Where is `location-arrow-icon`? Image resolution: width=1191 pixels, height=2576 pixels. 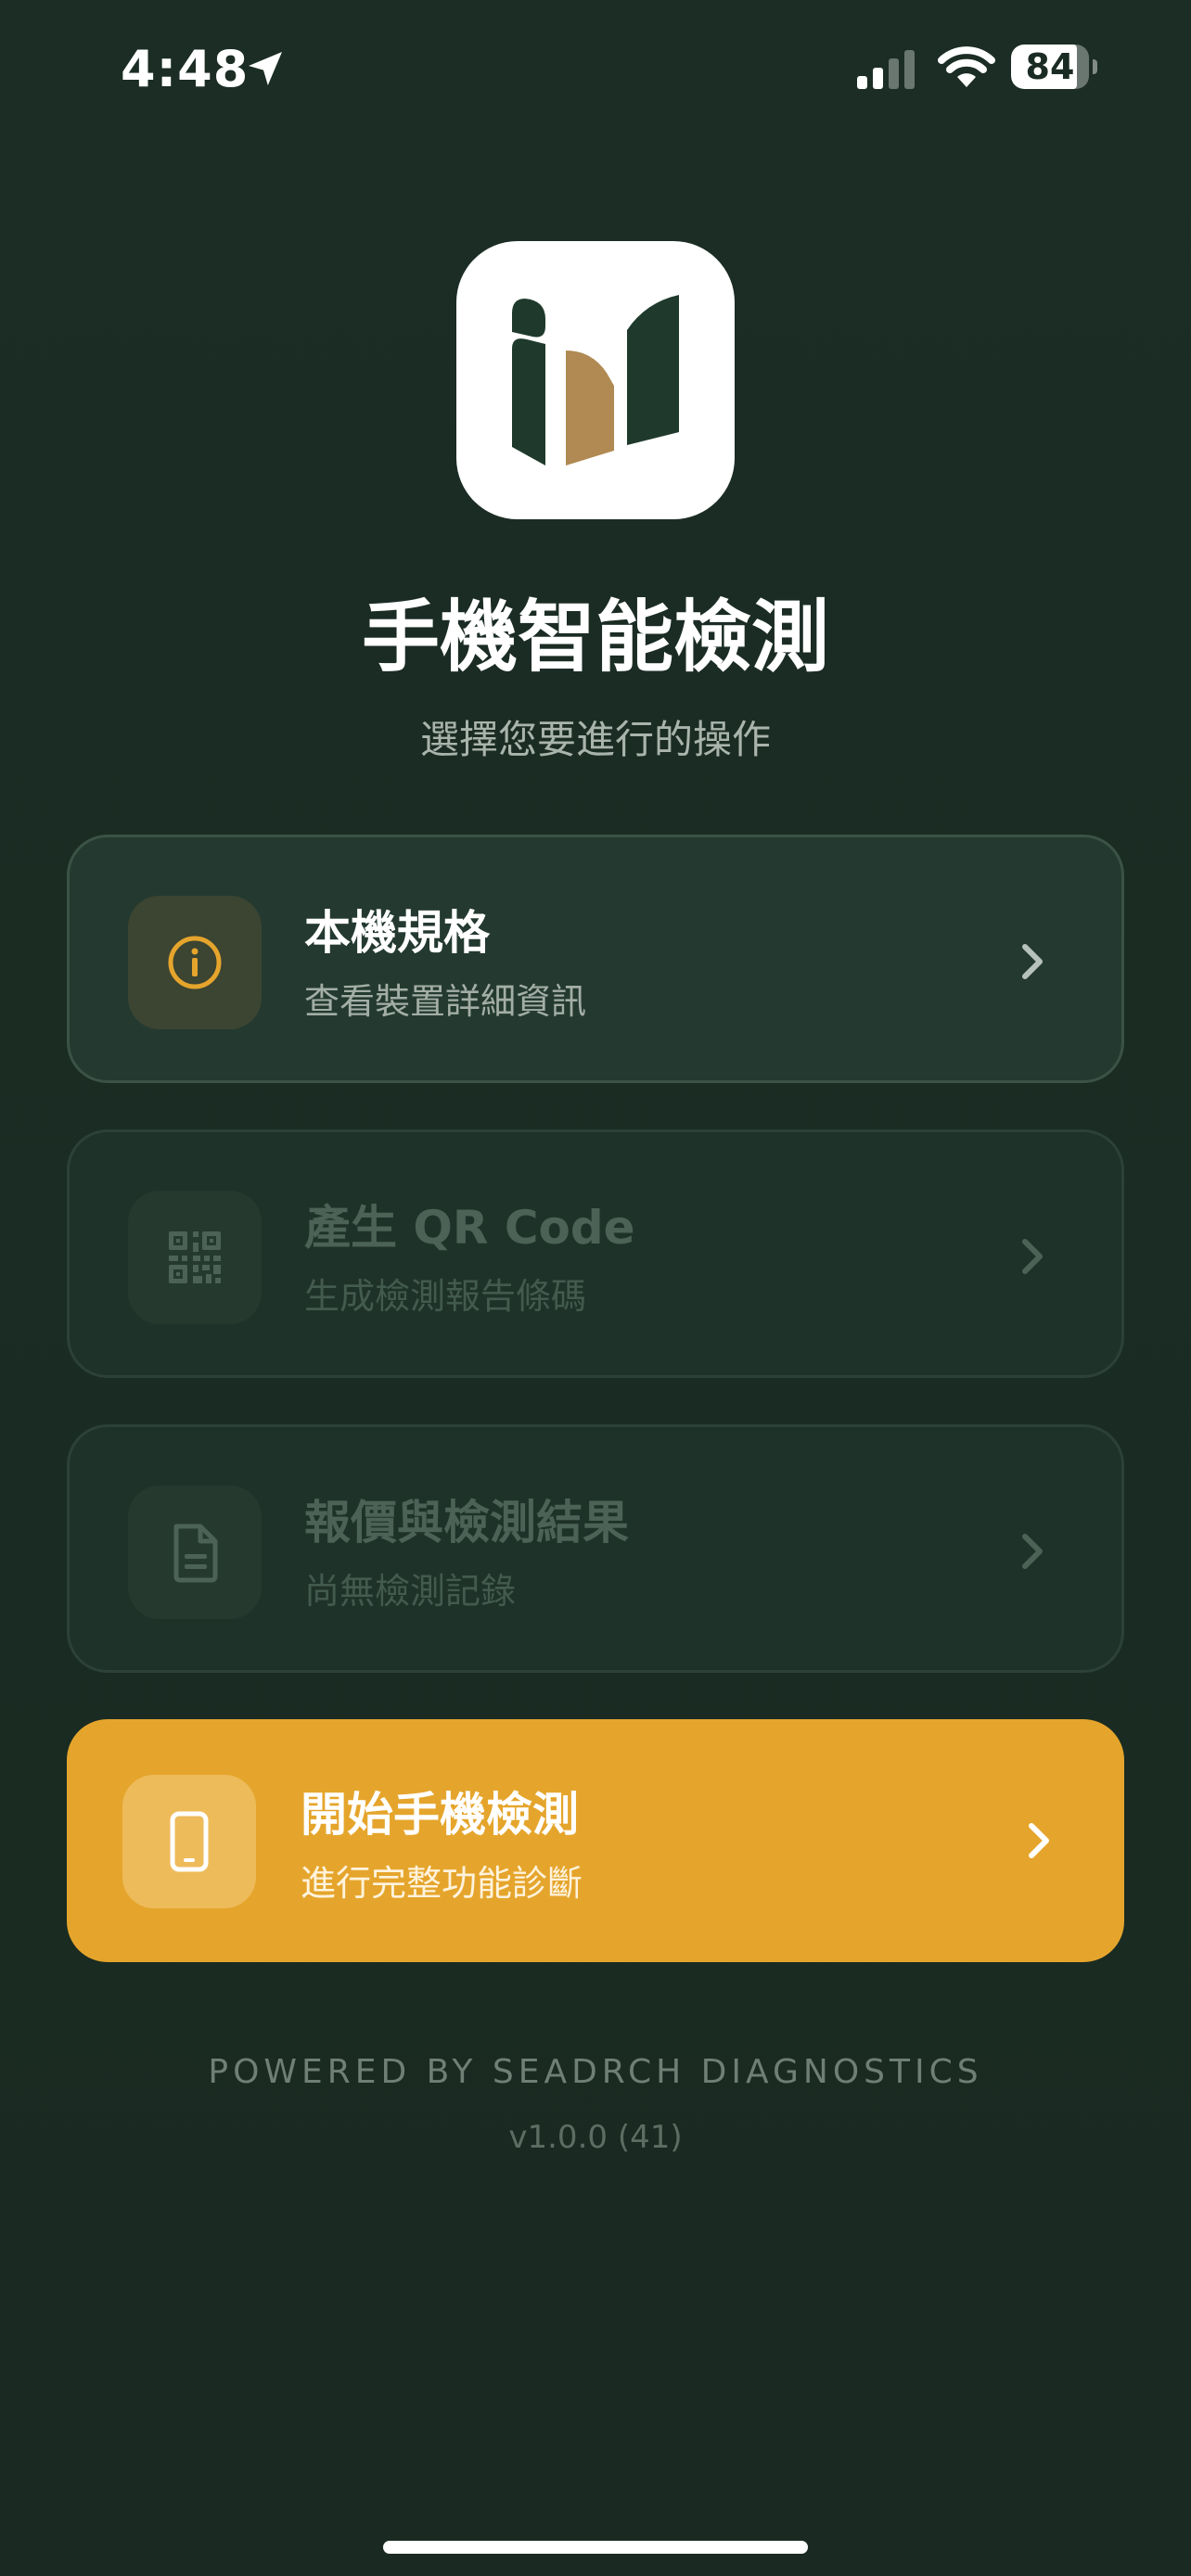 location-arrow-icon is located at coordinates (265, 68).